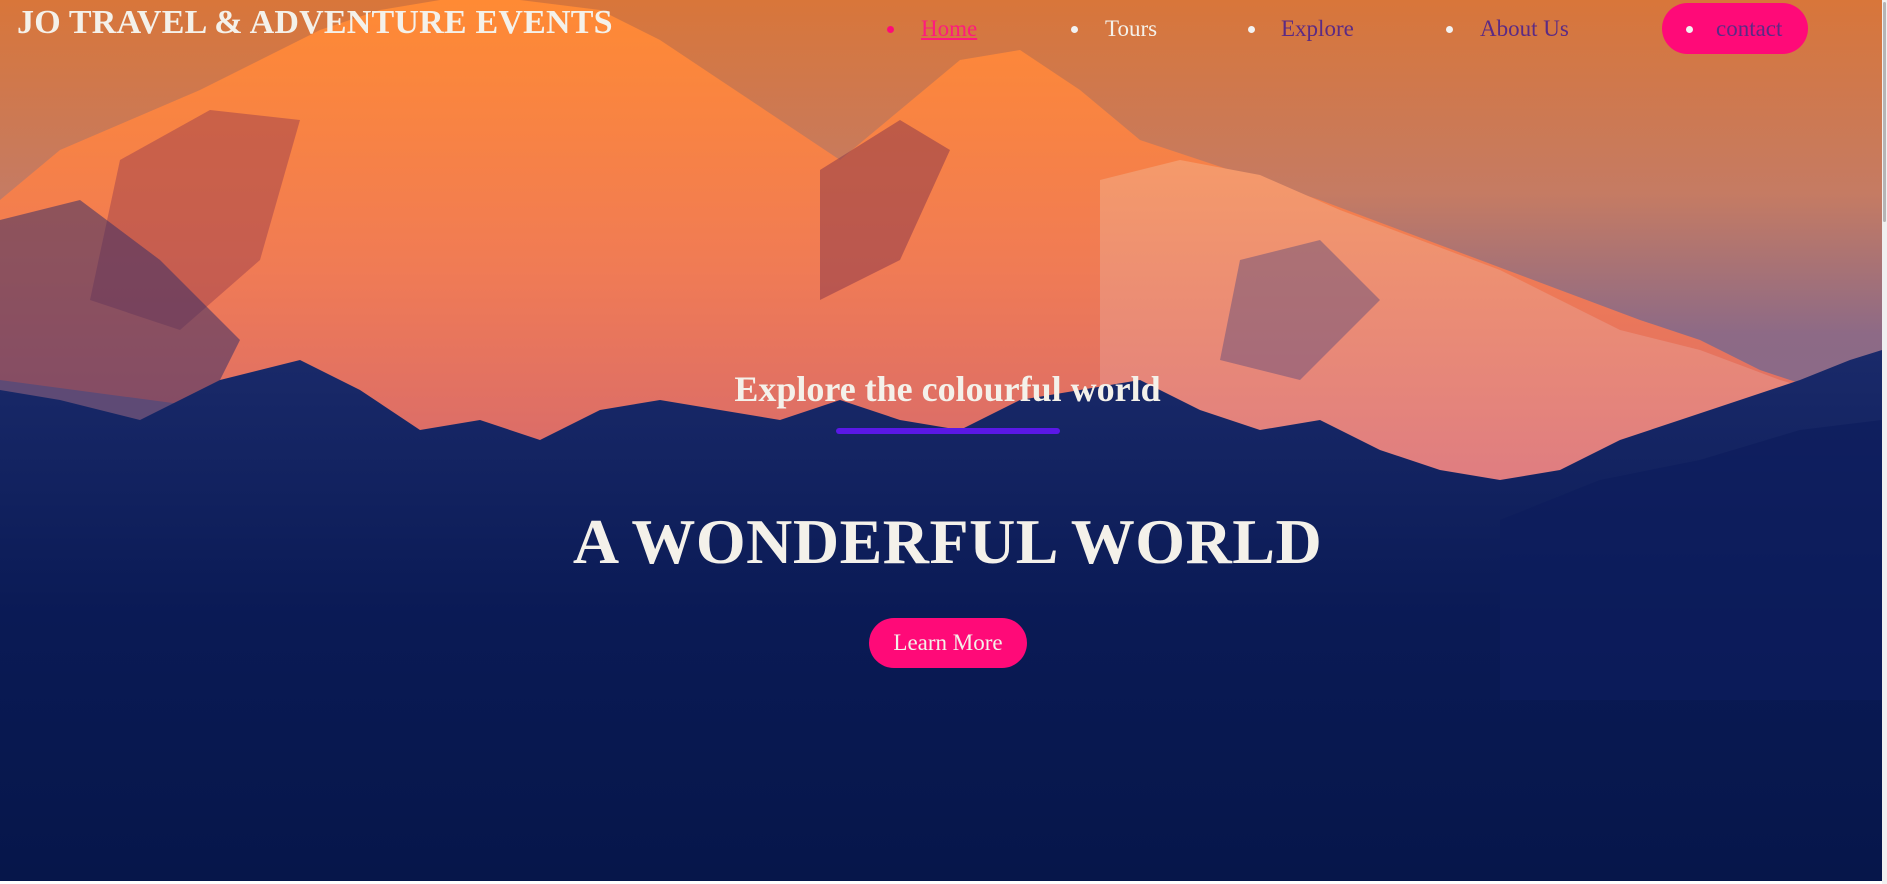  What do you see at coordinates (1749, 29) in the screenshot?
I see `nav-link-contact: contact` at bounding box center [1749, 29].